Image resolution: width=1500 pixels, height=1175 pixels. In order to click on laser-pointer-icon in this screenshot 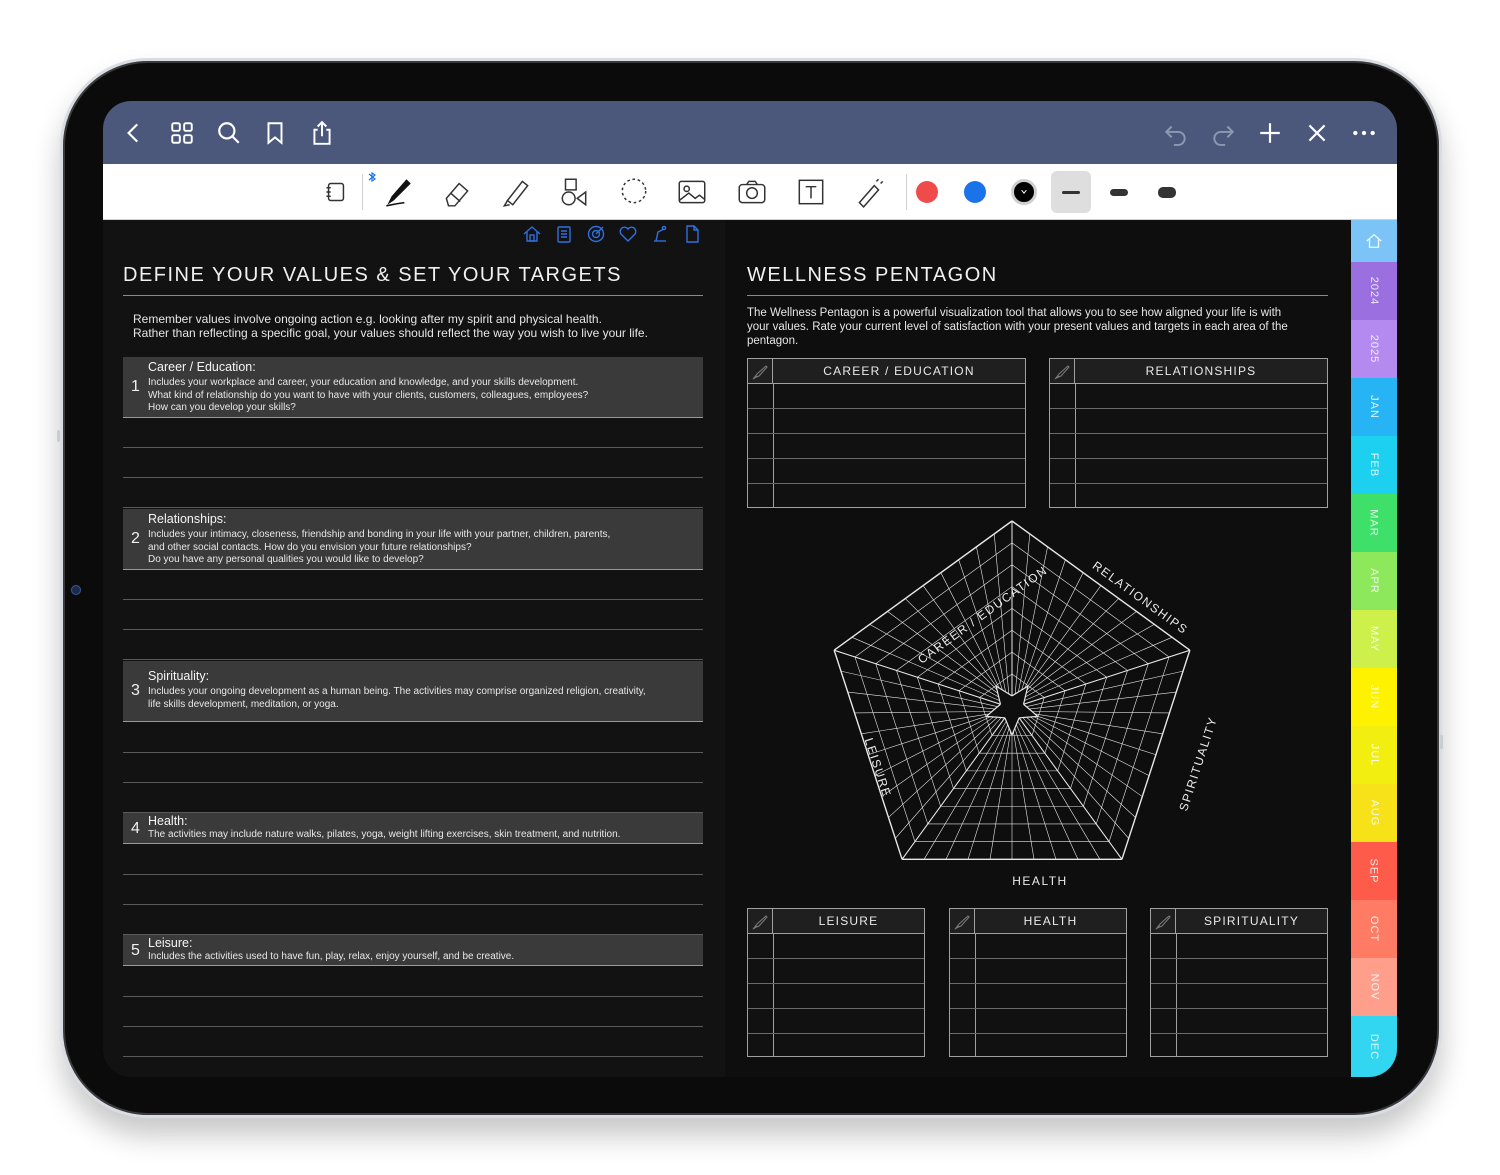, I will do `click(870, 192)`.